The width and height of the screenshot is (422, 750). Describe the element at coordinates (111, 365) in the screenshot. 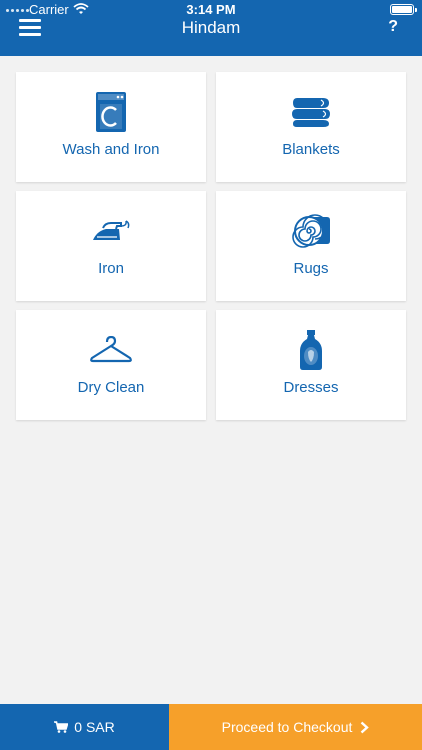

I see `service-tile-dry-clean: Dry Clean` at that location.